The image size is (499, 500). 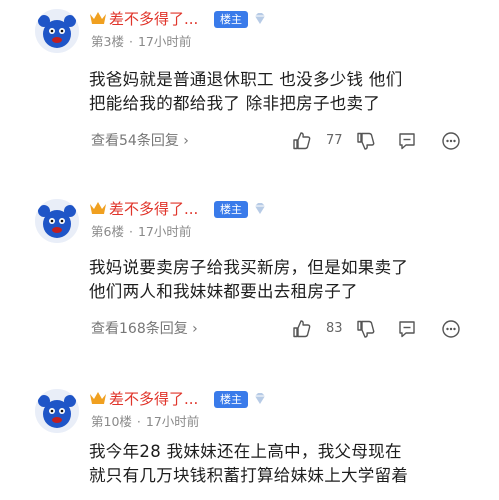 What do you see at coordinates (235, 103) in the screenshot?
I see `content-line: 把能给我的都给我了 除非把房子也卖了` at bounding box center [235, 103].